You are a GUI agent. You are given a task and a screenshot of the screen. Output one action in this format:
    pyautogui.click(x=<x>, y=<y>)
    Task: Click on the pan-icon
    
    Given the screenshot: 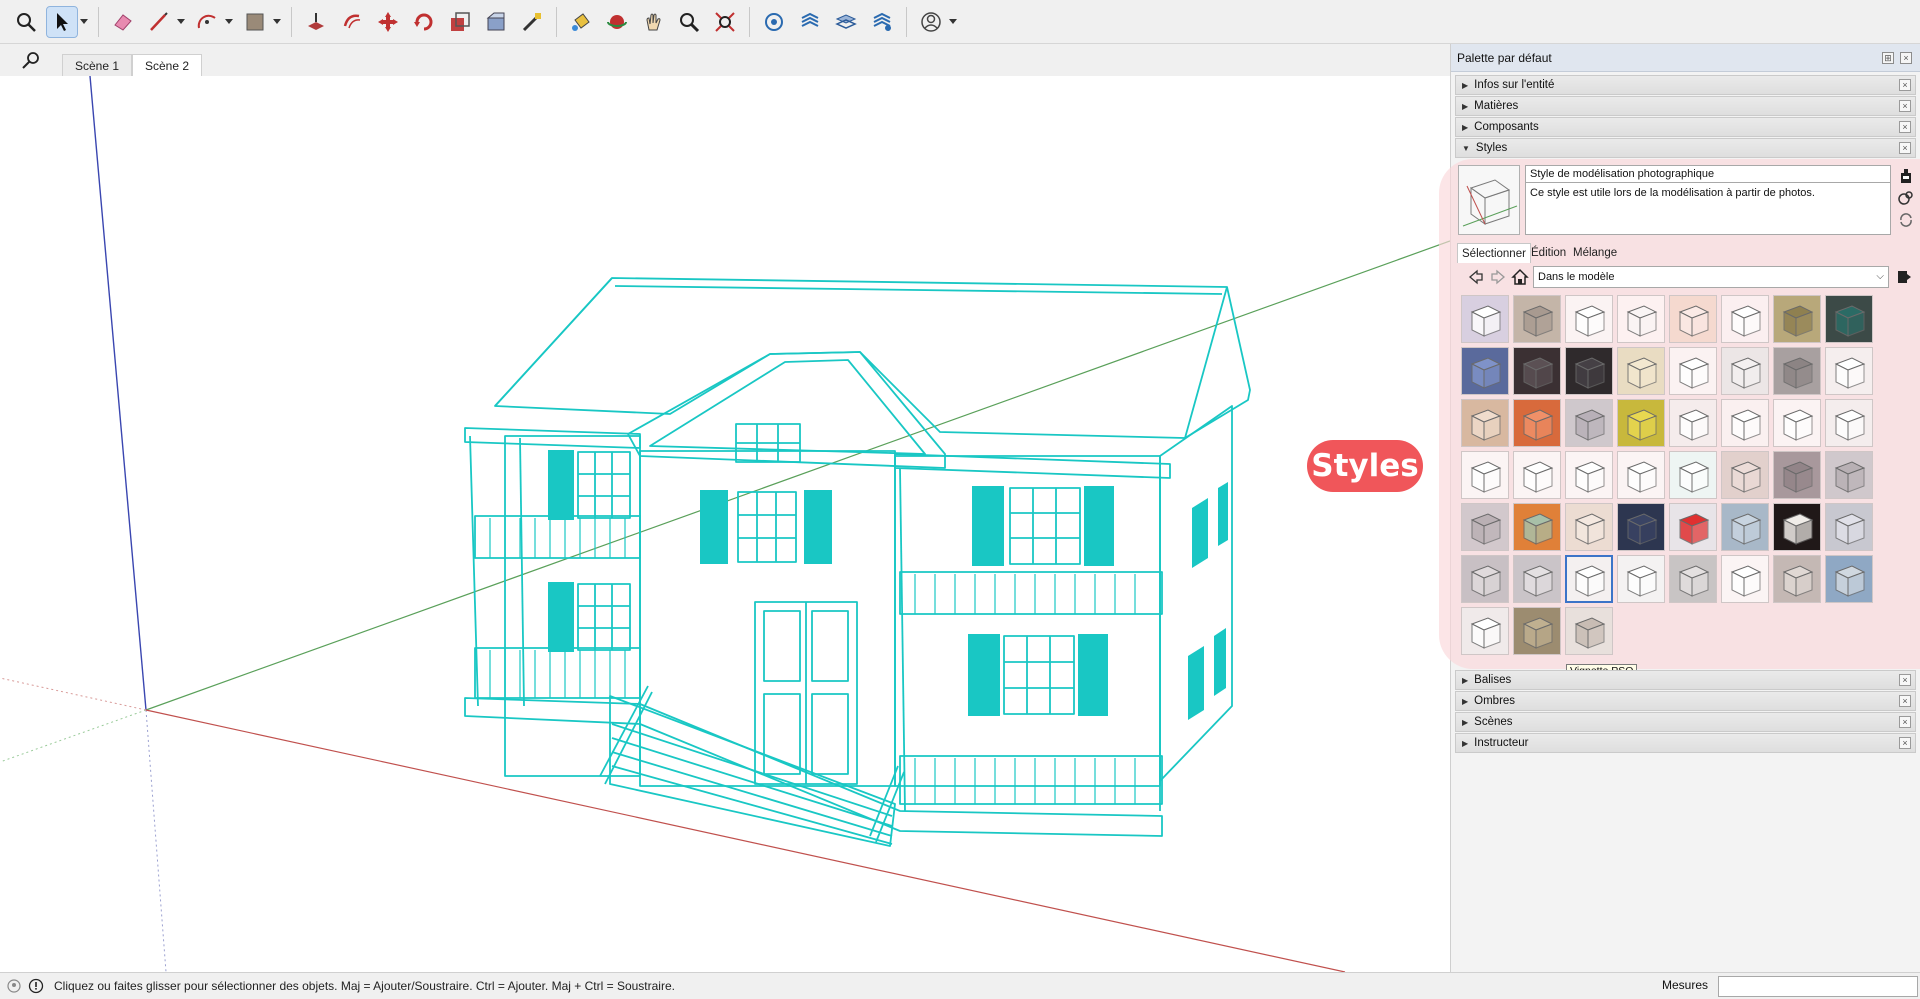 What is the action you would take?
    pyautogui.click(x=653, y=22)
    